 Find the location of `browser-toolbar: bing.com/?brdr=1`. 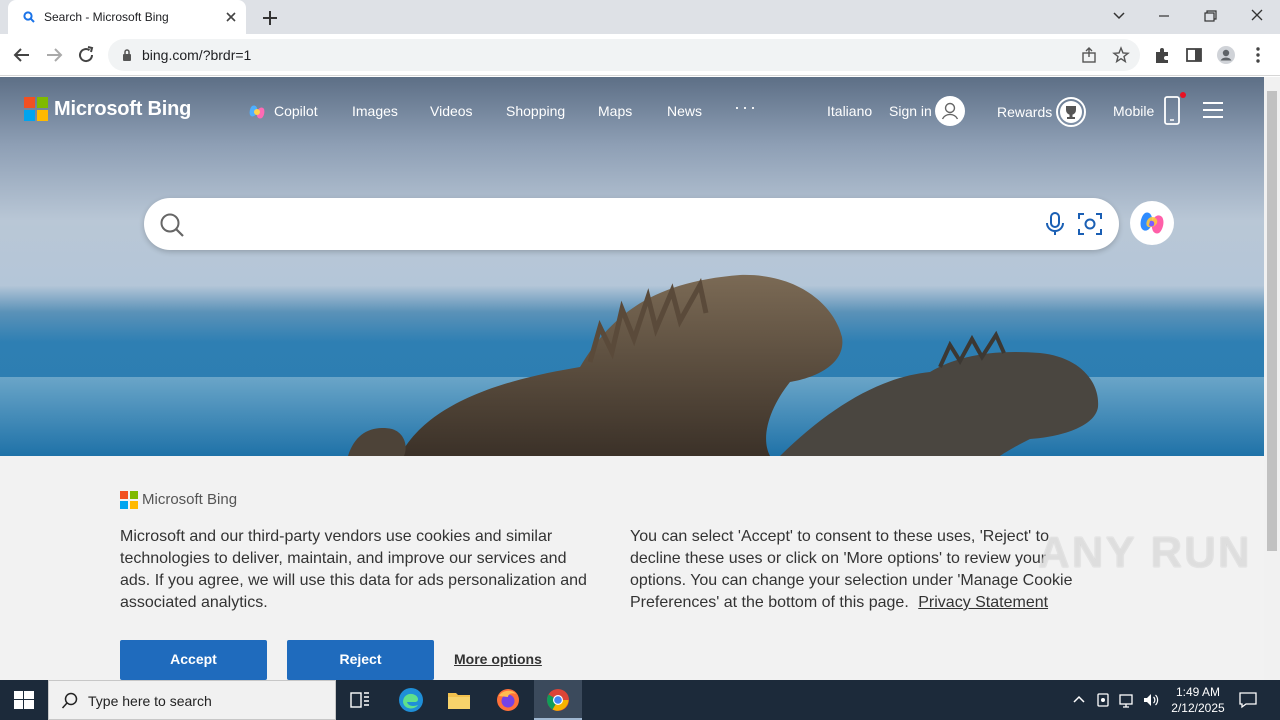

browser-toolbar: bing.com/?brdr=1 is located at coordinates (640, 55).